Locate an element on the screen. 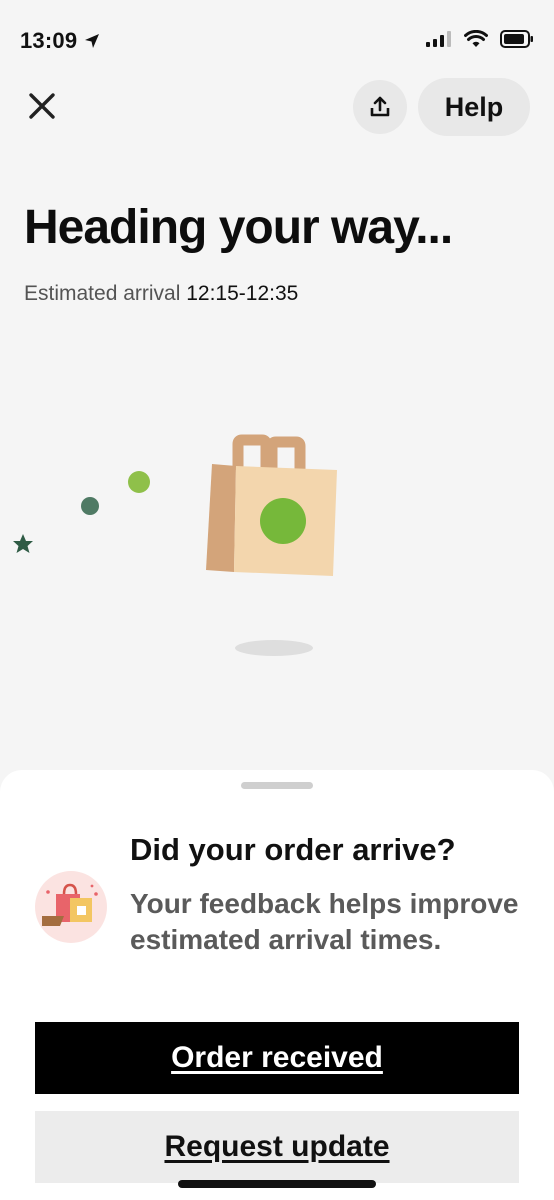 This screenshot has width=554, height=1200. home-indicator is located at coordinates (277, 1184).